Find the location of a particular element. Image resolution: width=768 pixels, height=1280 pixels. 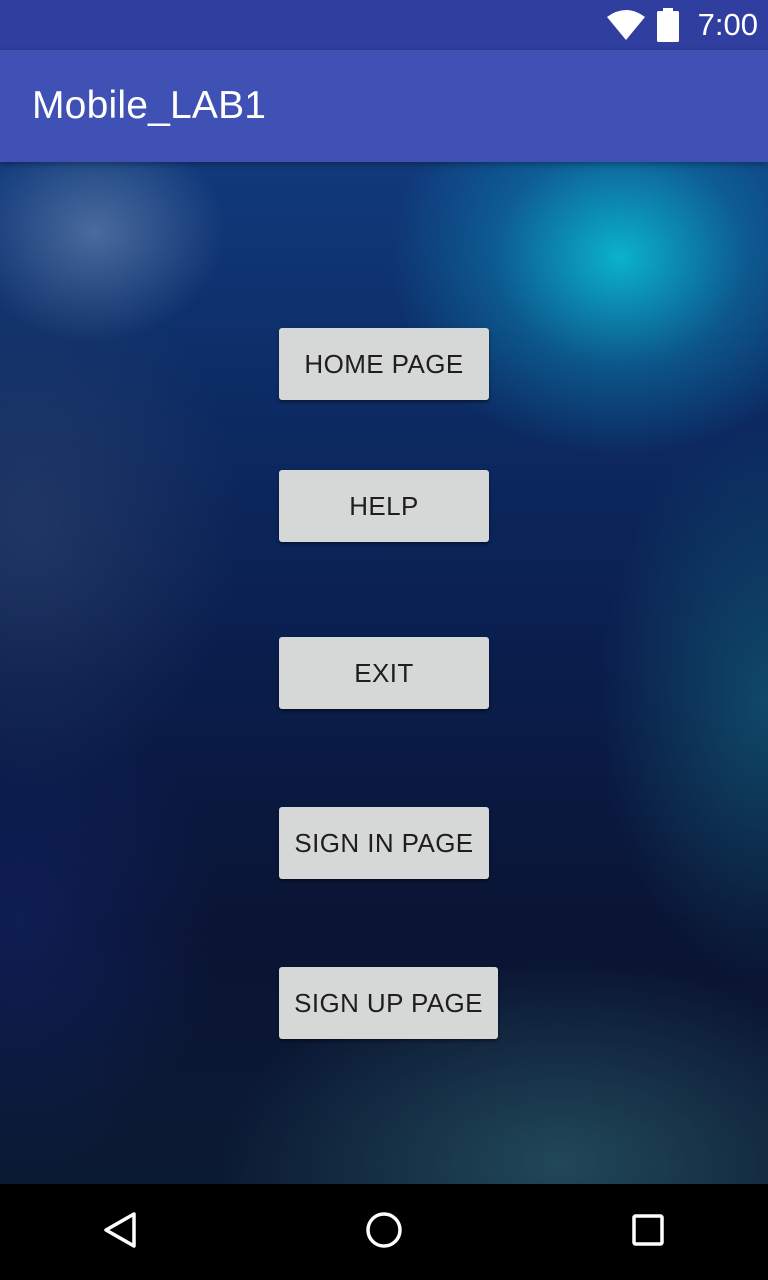

battery-icon is located at coordinates (668, 25).